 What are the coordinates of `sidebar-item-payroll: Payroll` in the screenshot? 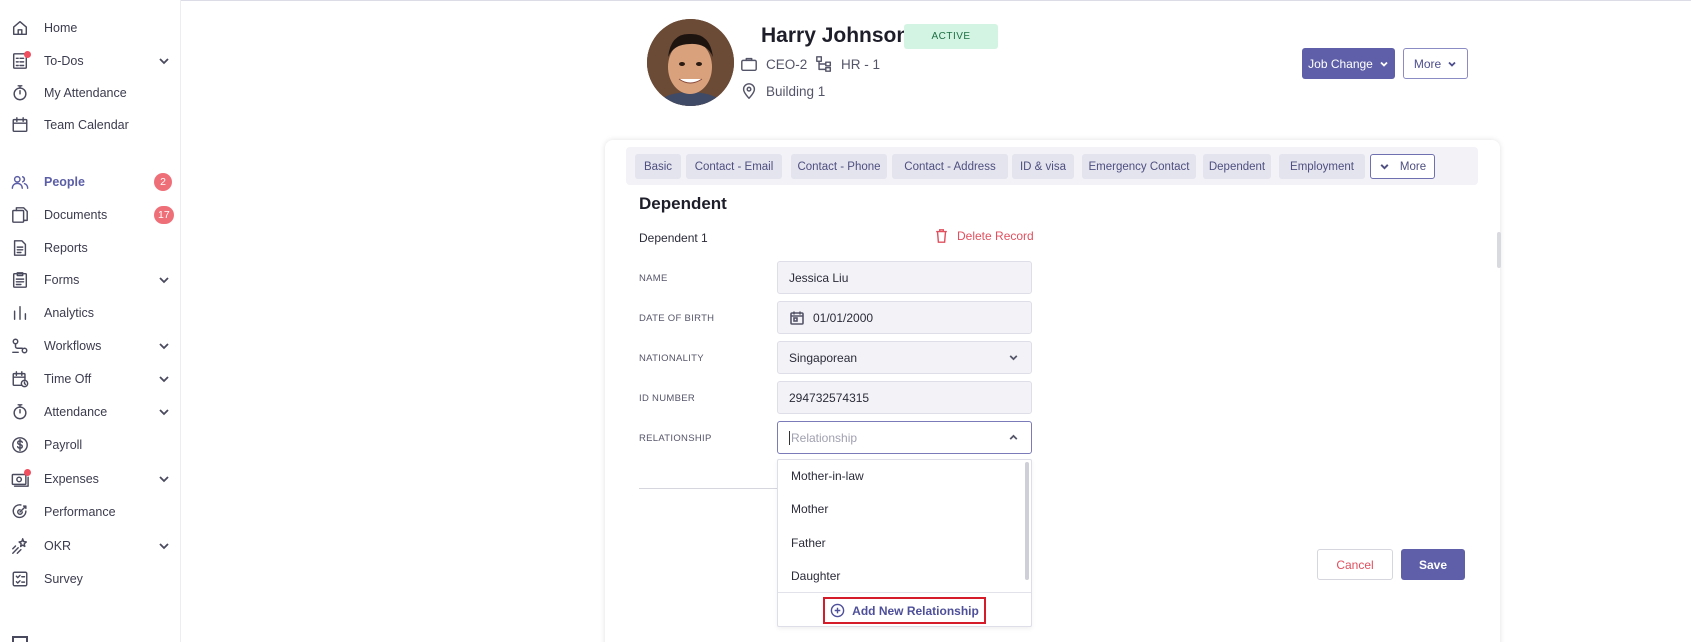 It's located at (90, 445).